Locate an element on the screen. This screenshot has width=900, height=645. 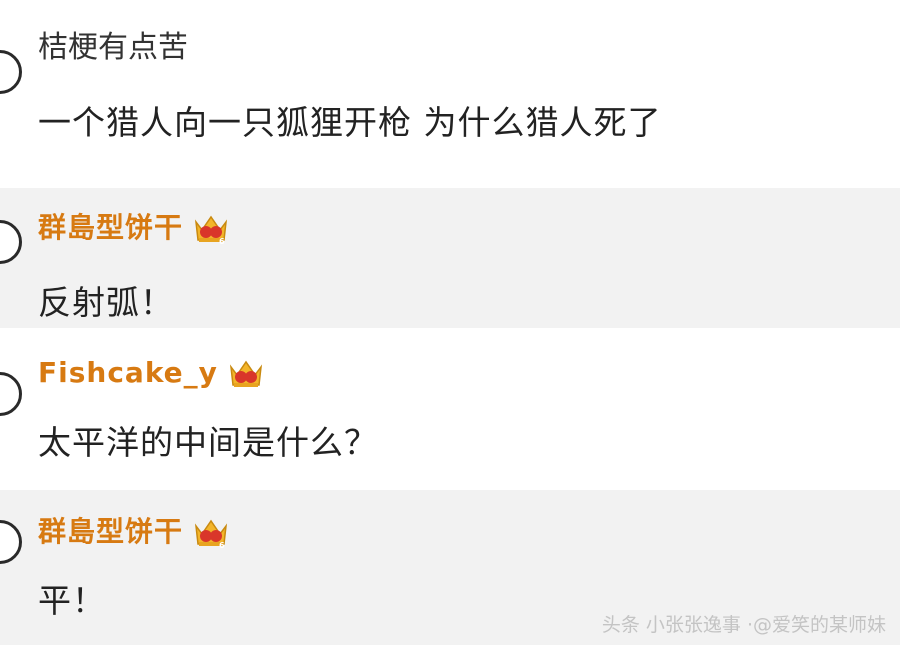
comment-text: 反射弧！ is located at coordinates (106, 302).